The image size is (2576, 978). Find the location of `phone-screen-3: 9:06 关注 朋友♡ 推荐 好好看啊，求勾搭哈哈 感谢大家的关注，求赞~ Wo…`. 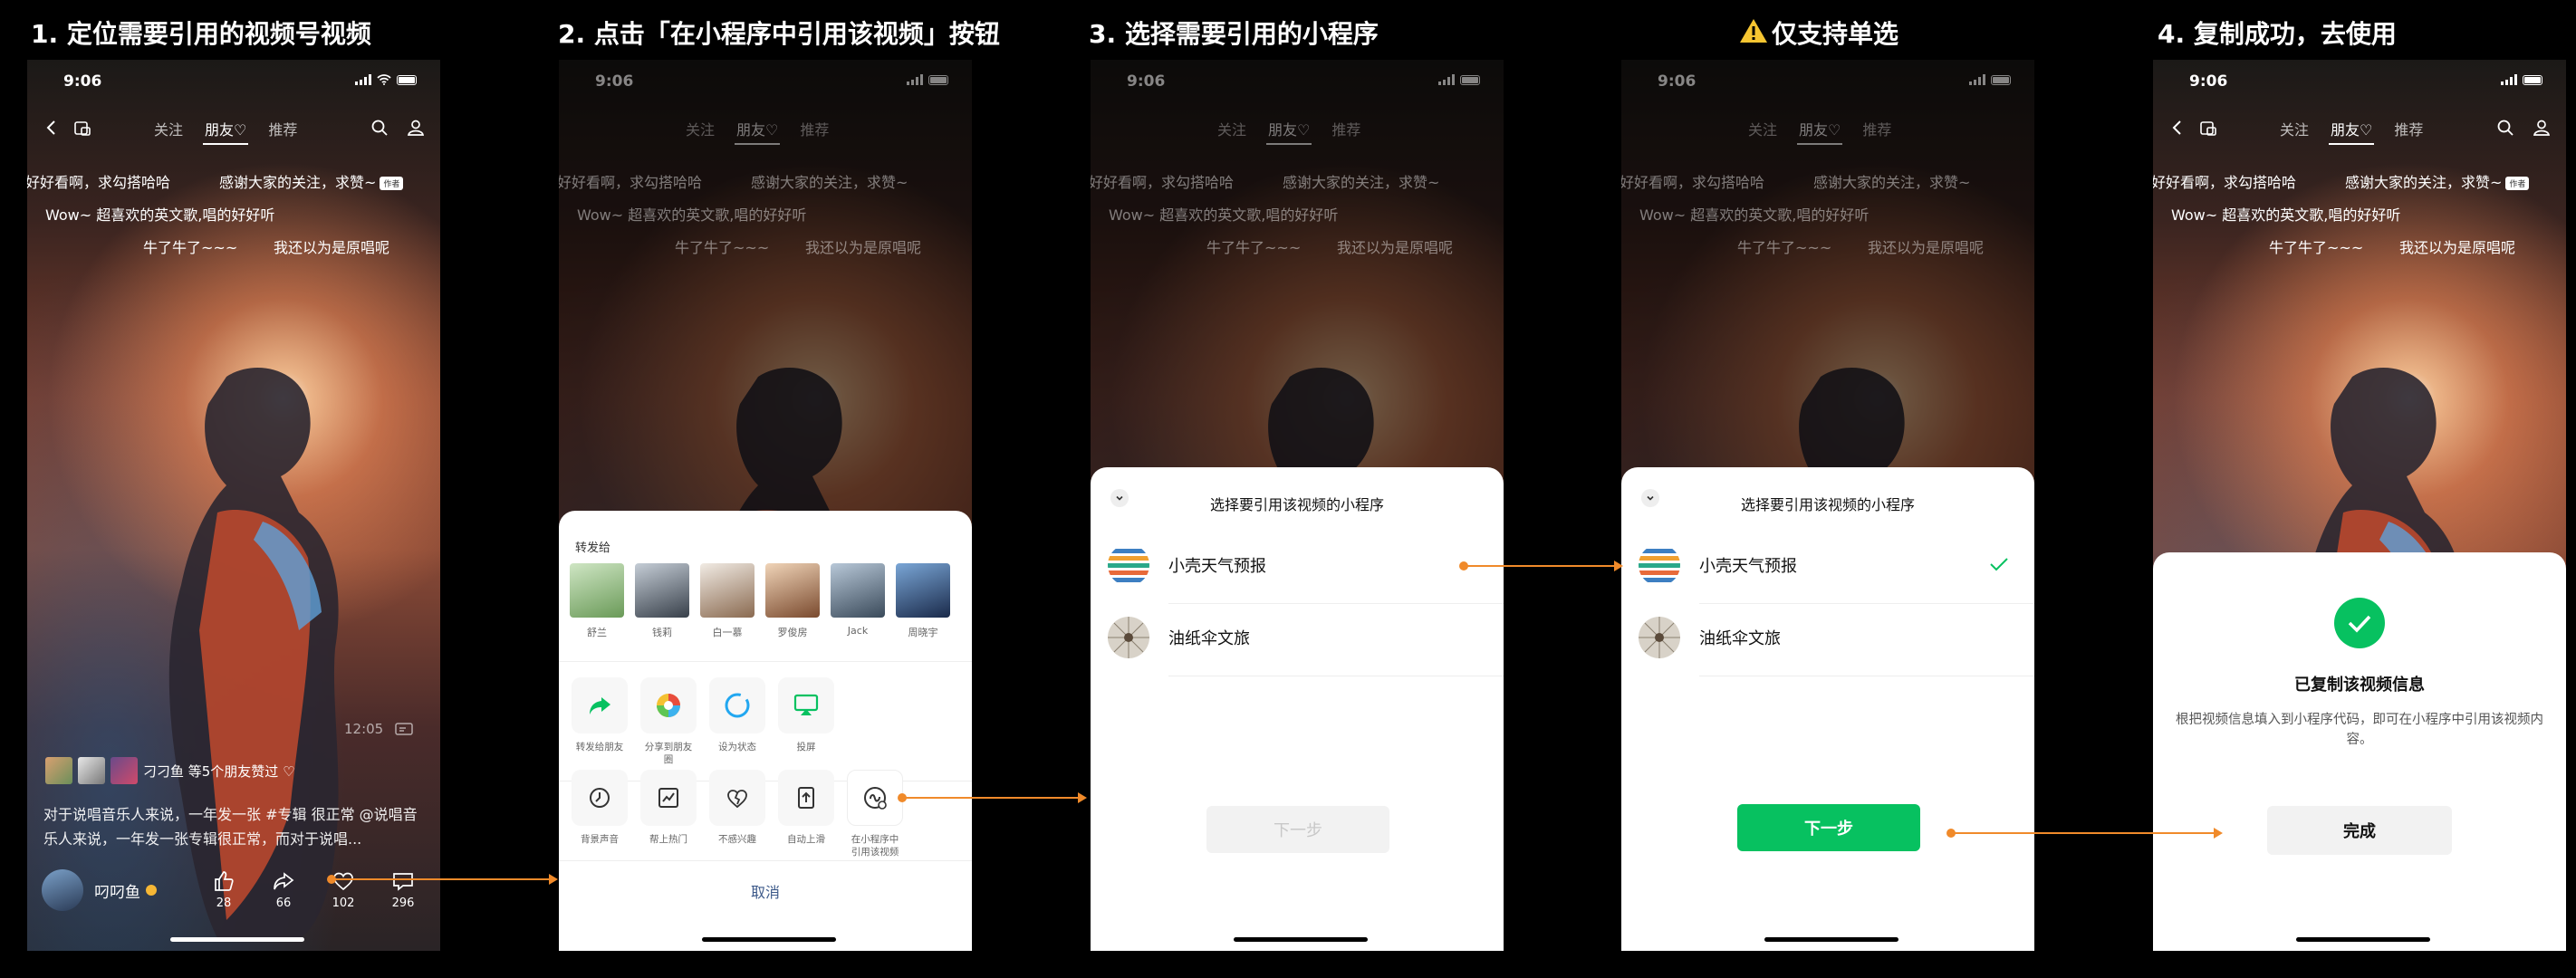

phone-screen-3: 9:06 关注 朋友♡ 推荐 好好看啊，求勾搭哈哈 感谢大家的关注，求赞~ Wo… is located at coordinates (1297, 505).